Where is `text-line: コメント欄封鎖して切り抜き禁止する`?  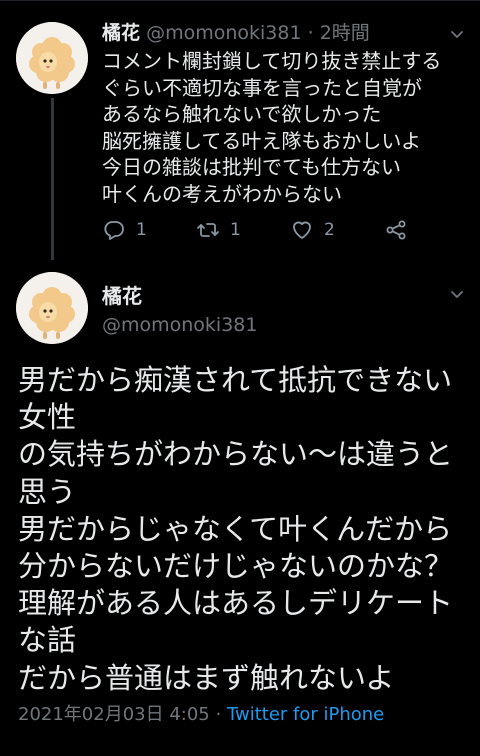
text-line: コメント欄封鎖して切り抜き禁止する is located at coordinates (272, 61).